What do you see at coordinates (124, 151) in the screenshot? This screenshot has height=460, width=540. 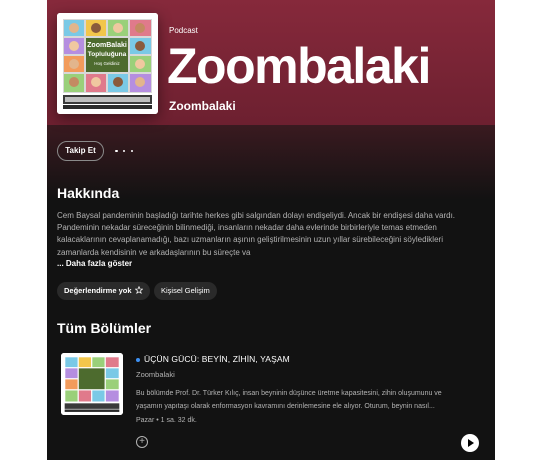 I see `more-options-icon` at bounding box center [124, 151].